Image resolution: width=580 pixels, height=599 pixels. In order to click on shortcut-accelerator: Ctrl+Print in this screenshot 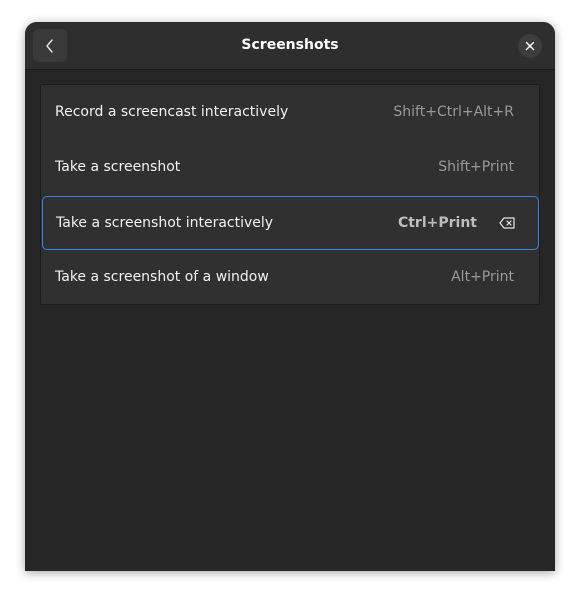, I will do `click(437, 223)`.